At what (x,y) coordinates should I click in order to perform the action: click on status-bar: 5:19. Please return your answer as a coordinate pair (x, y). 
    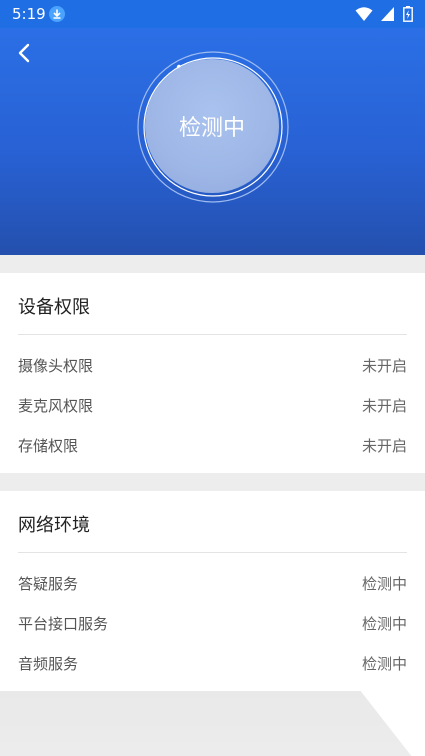
    Looking at the image, I should click on (212, 14).